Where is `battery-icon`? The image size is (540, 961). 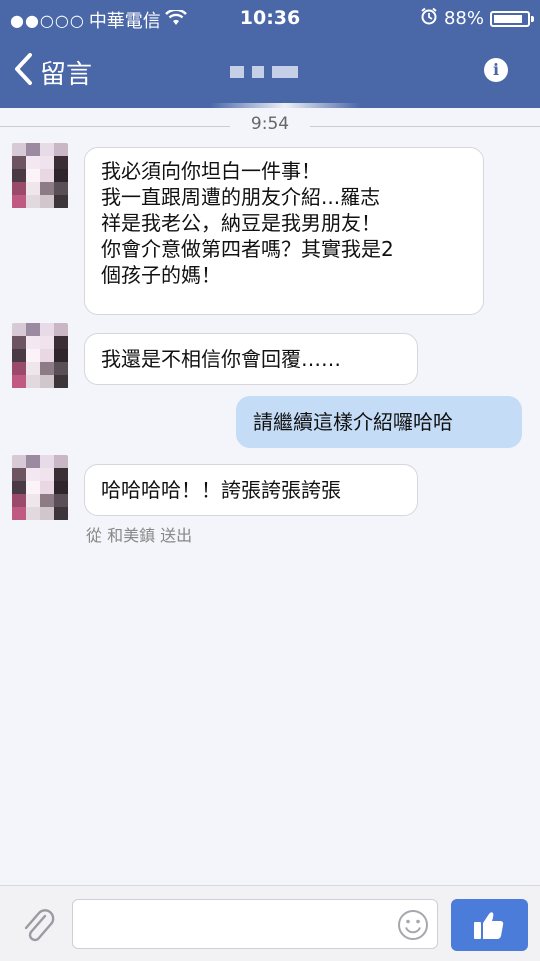 battery-icon is located at coordinates (512, 18).